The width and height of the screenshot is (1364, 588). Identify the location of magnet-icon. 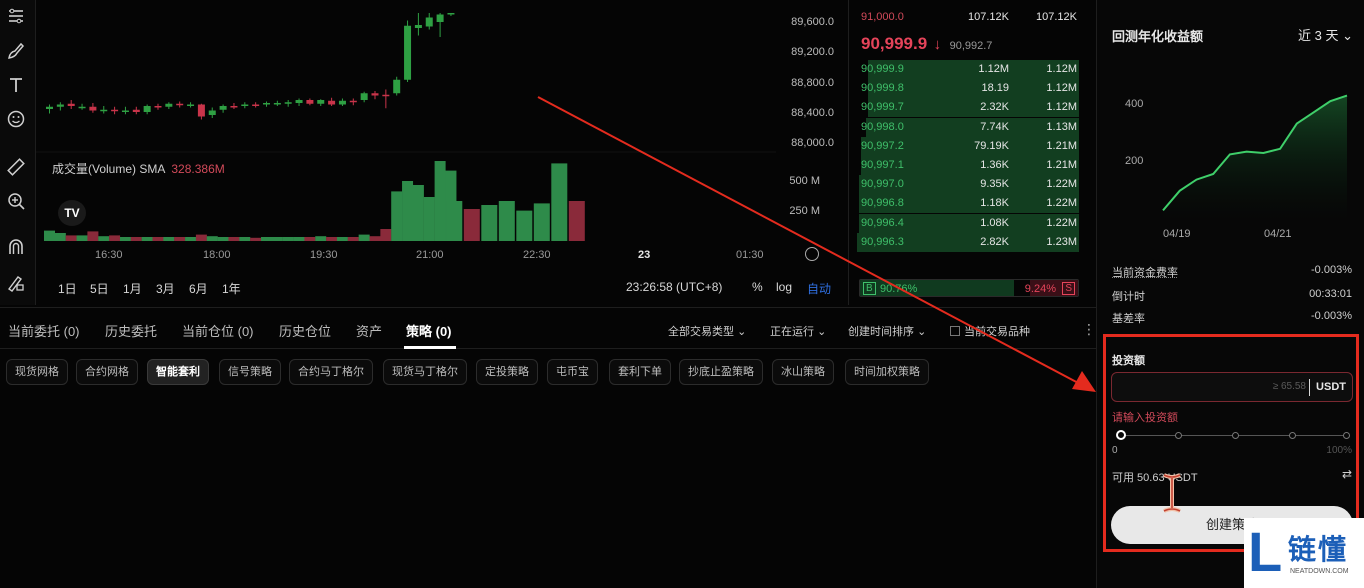
(16, 247).